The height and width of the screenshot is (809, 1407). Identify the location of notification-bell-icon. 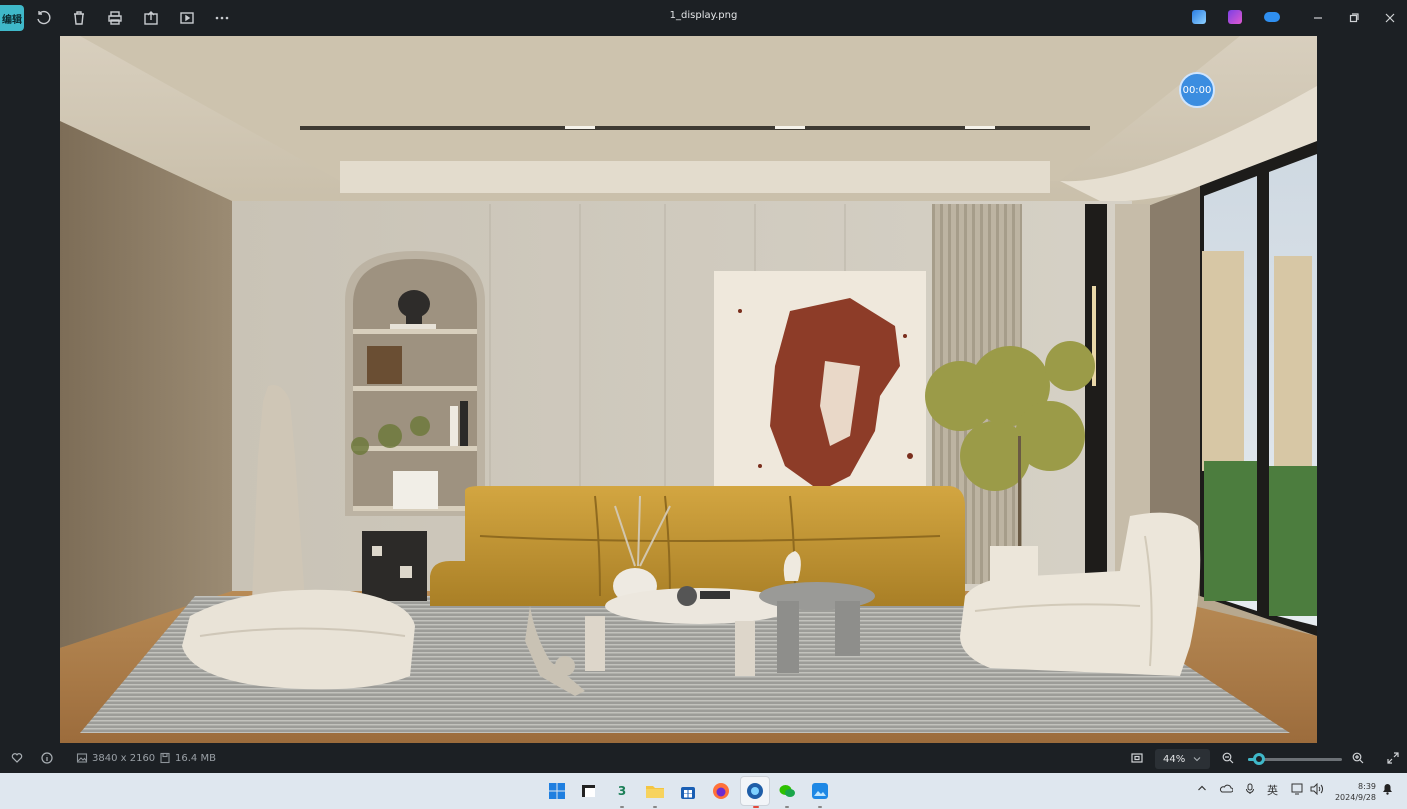
(1387, 790).